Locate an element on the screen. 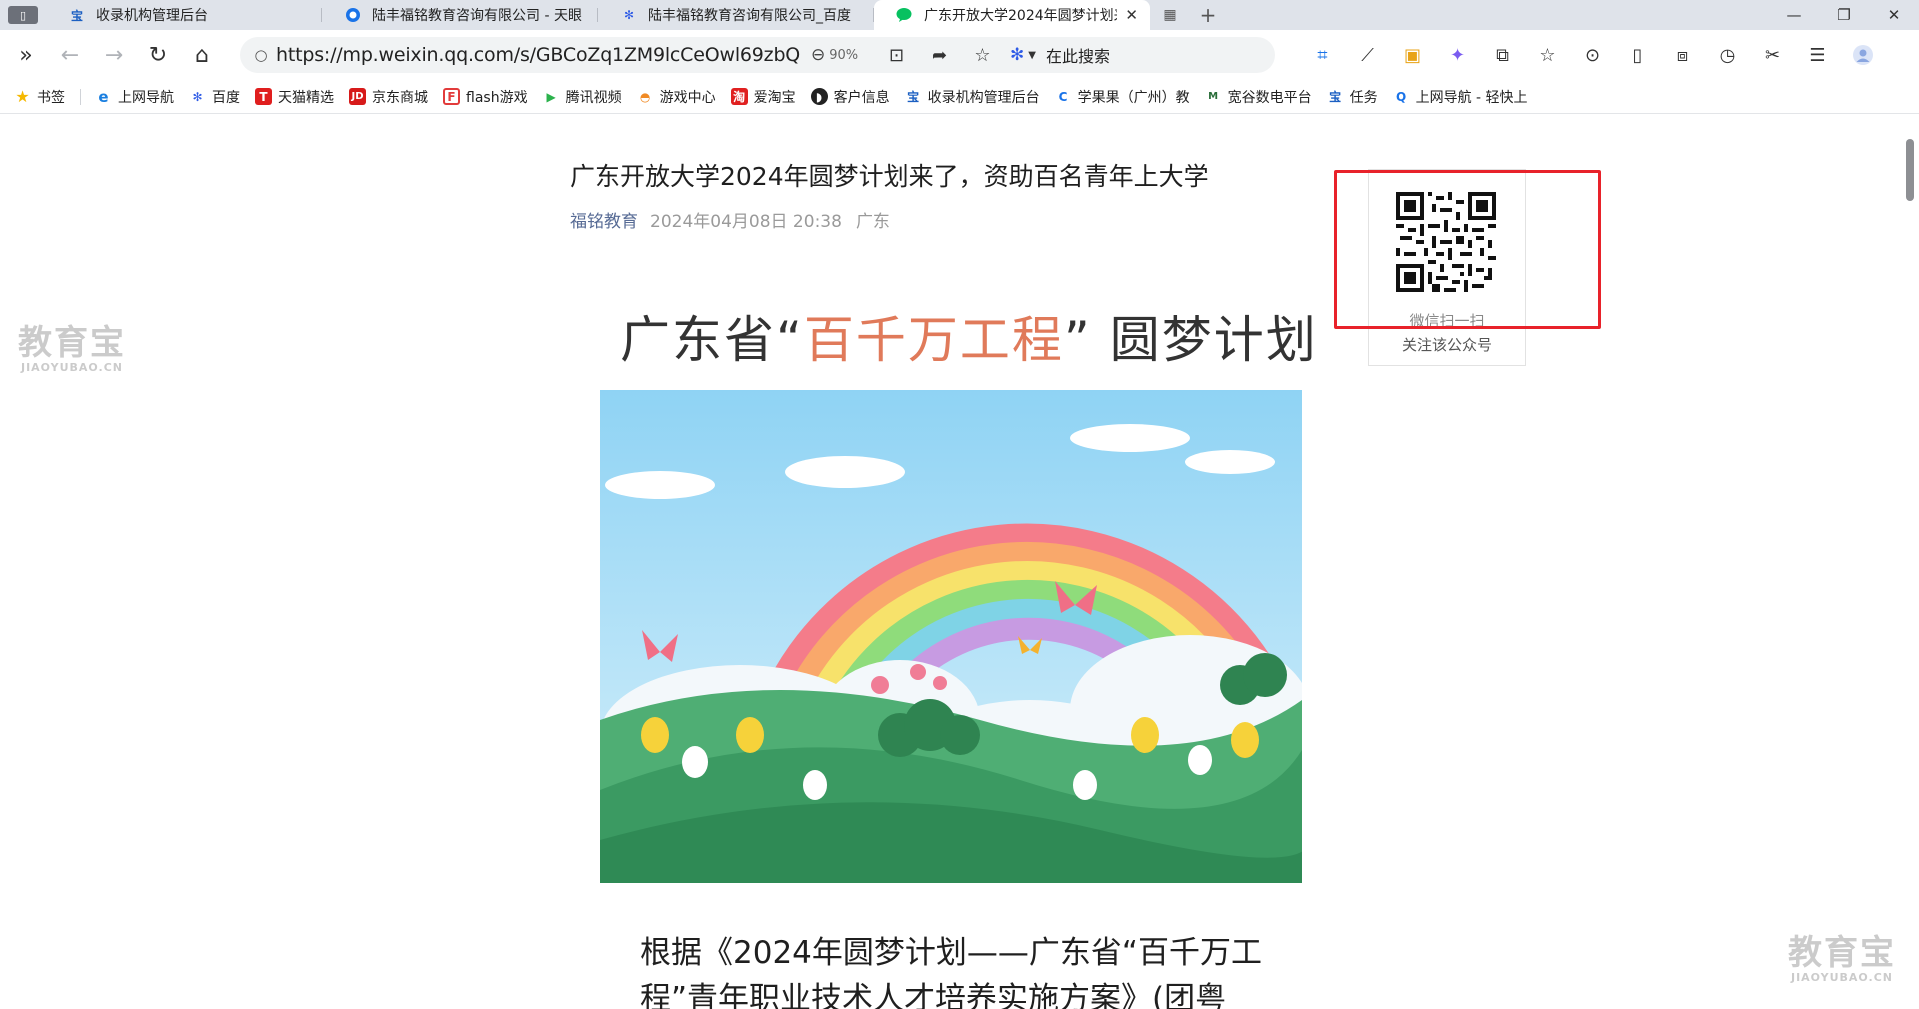  search-engine-box: ✻ ▼ 在此搜索 is located at coordinates (1060, 55).